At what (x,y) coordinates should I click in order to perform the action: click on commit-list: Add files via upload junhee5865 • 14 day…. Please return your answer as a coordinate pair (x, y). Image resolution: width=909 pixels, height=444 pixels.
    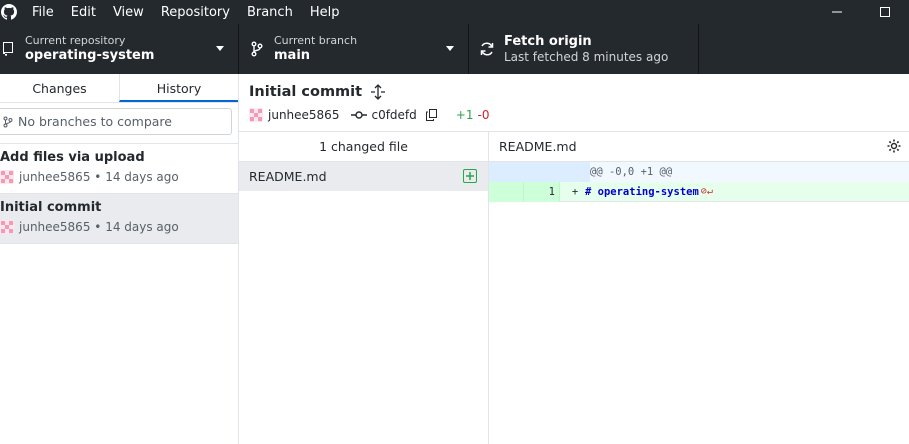
    Looking at the image, I should click on (119, 193).